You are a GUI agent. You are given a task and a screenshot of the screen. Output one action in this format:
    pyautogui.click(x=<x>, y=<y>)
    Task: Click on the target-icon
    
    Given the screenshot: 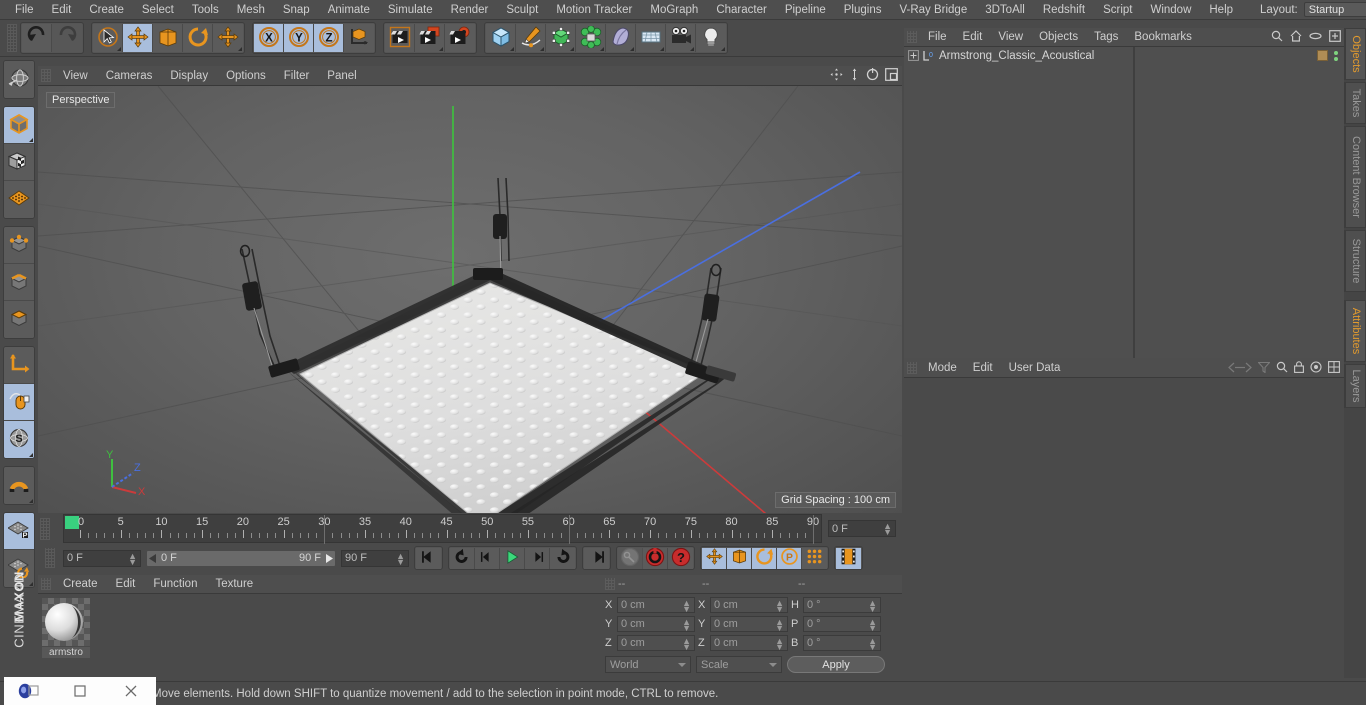 What is the action you would take?
    pyautogui.click(x=1316, y=368)
    